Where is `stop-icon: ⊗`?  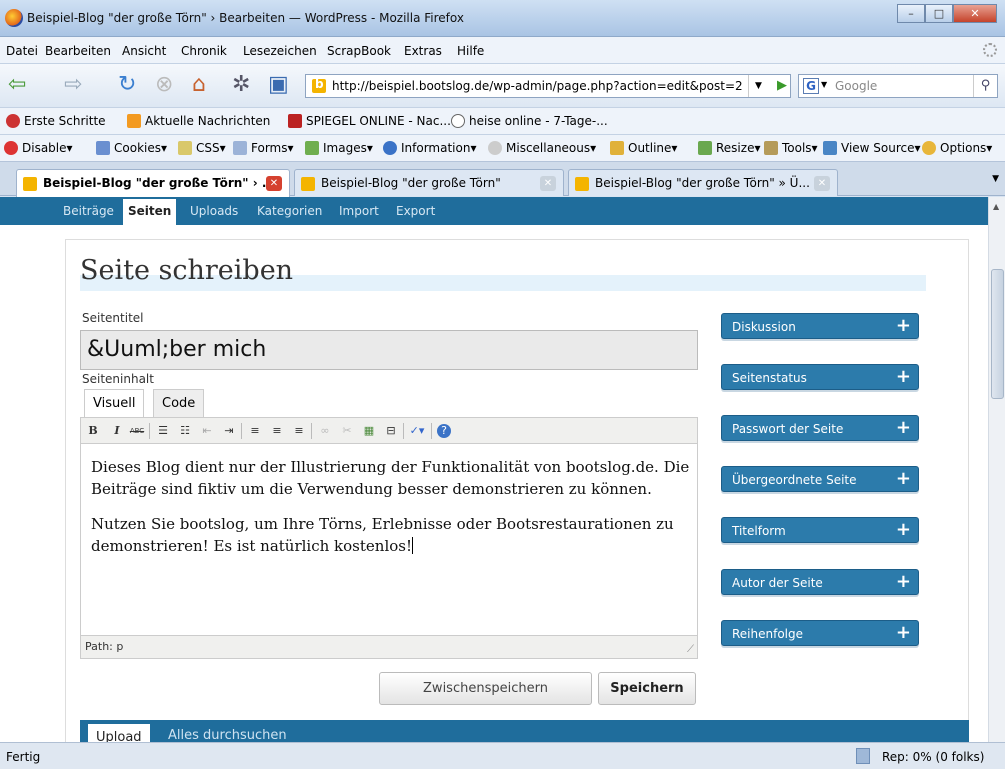
stop-icon: ⊗ is located at coordinates (164, 85).